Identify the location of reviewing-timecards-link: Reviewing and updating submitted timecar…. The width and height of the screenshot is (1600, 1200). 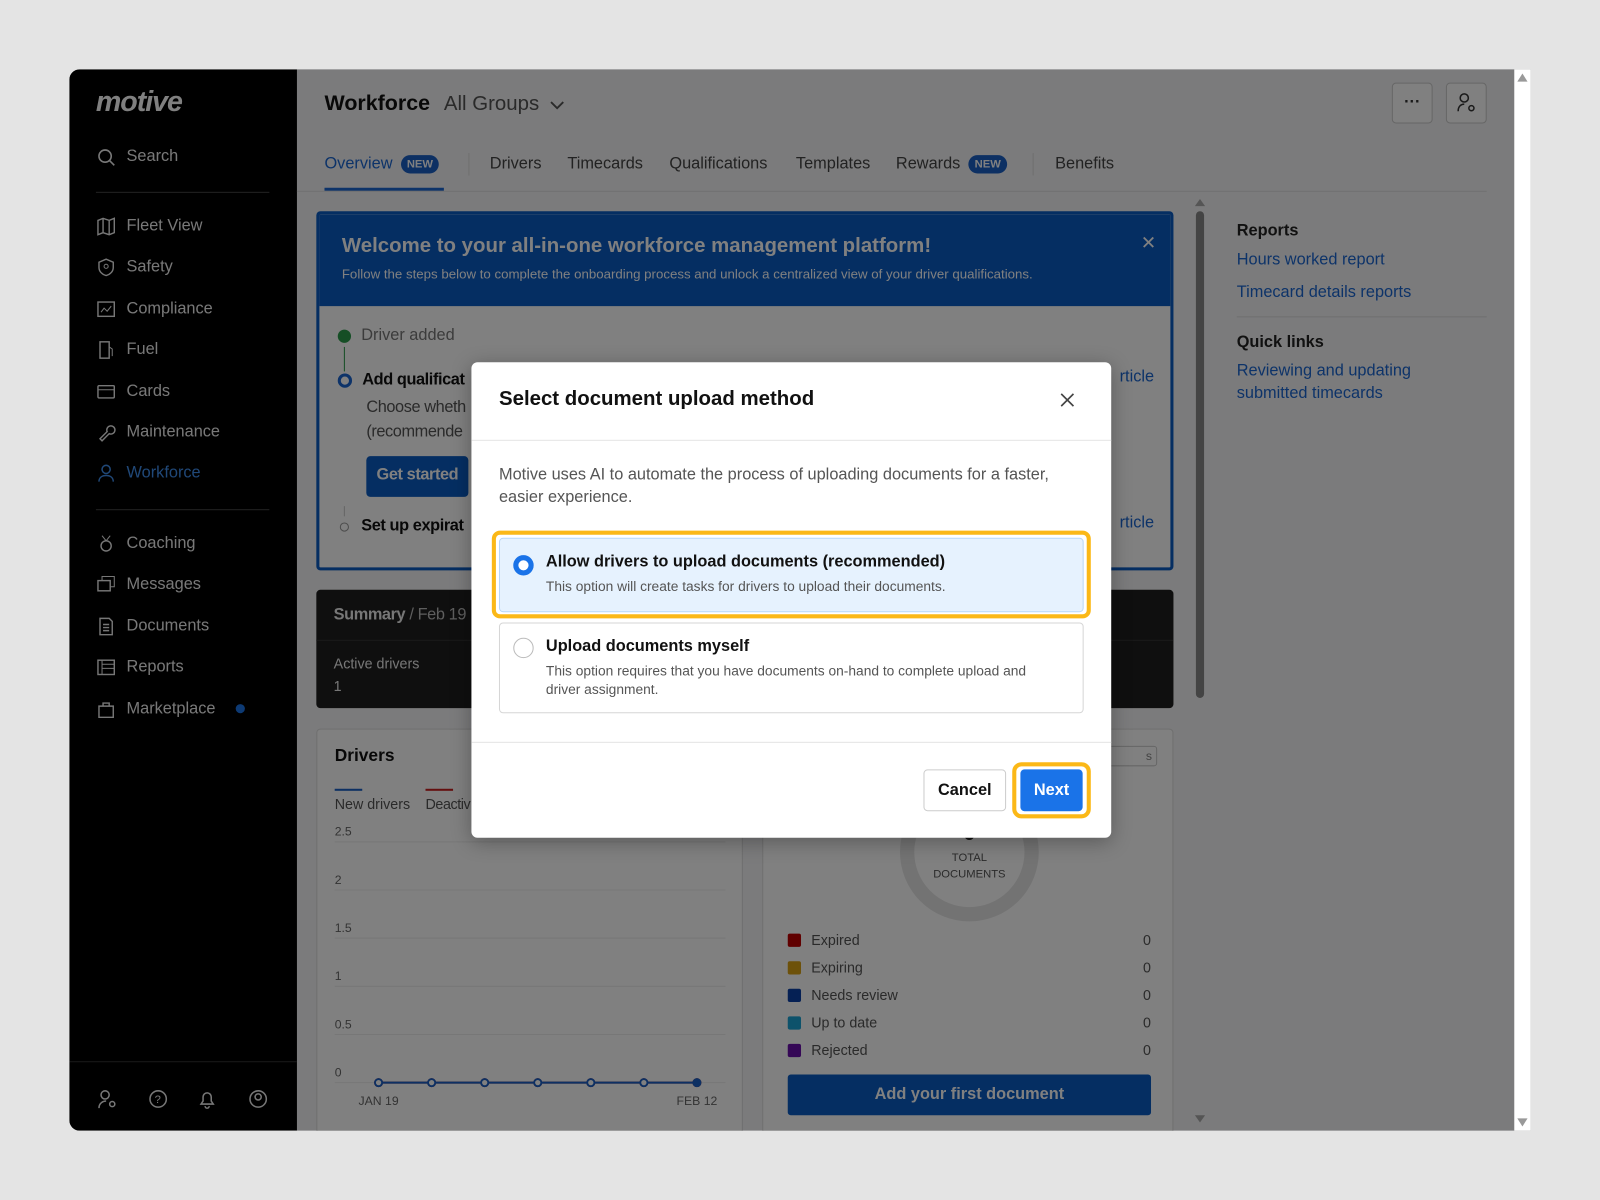
(1334, 382).